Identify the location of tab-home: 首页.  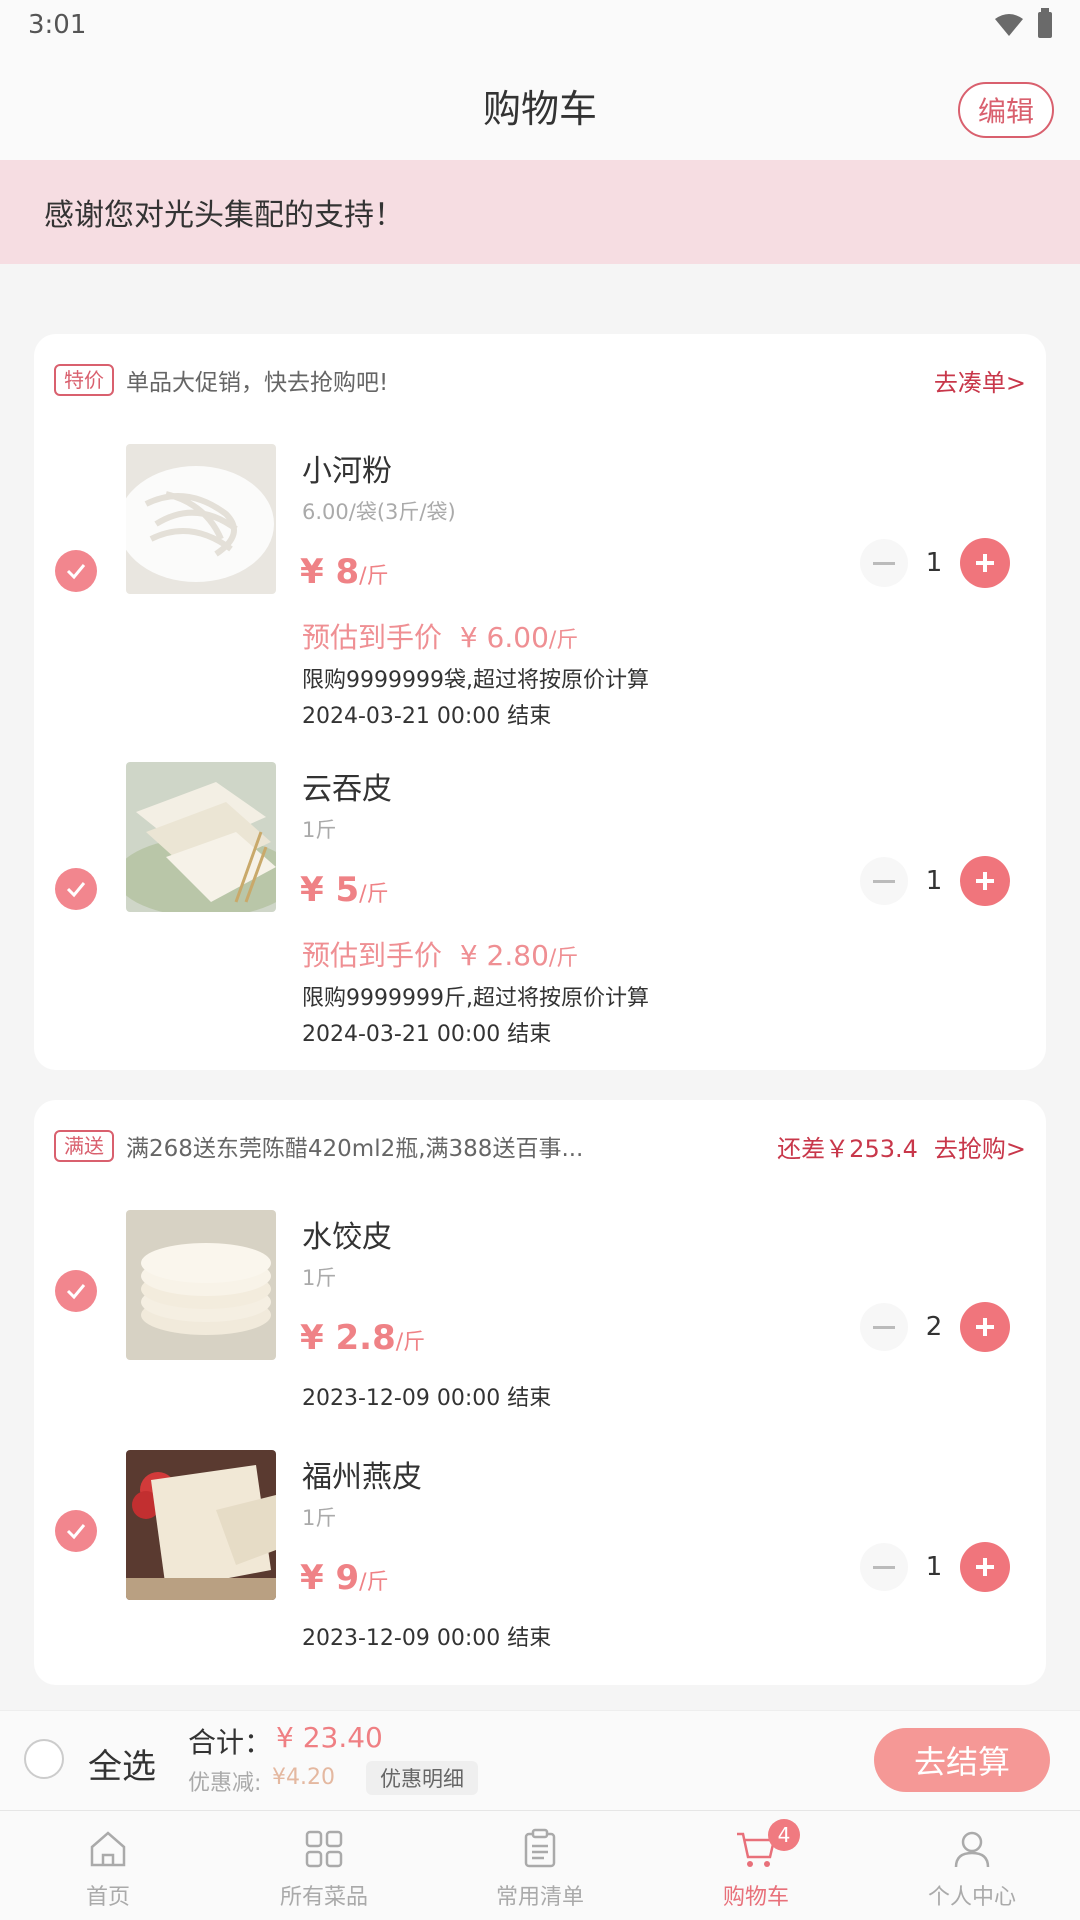
(108, 1865).